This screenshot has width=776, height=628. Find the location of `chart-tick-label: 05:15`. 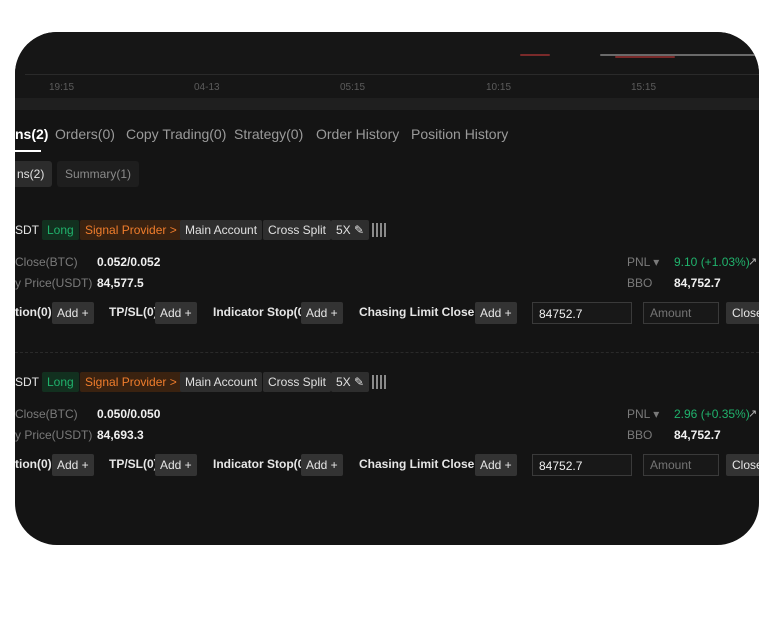

chart-tick-label: 05:15 is located at coordinates (353, 87).